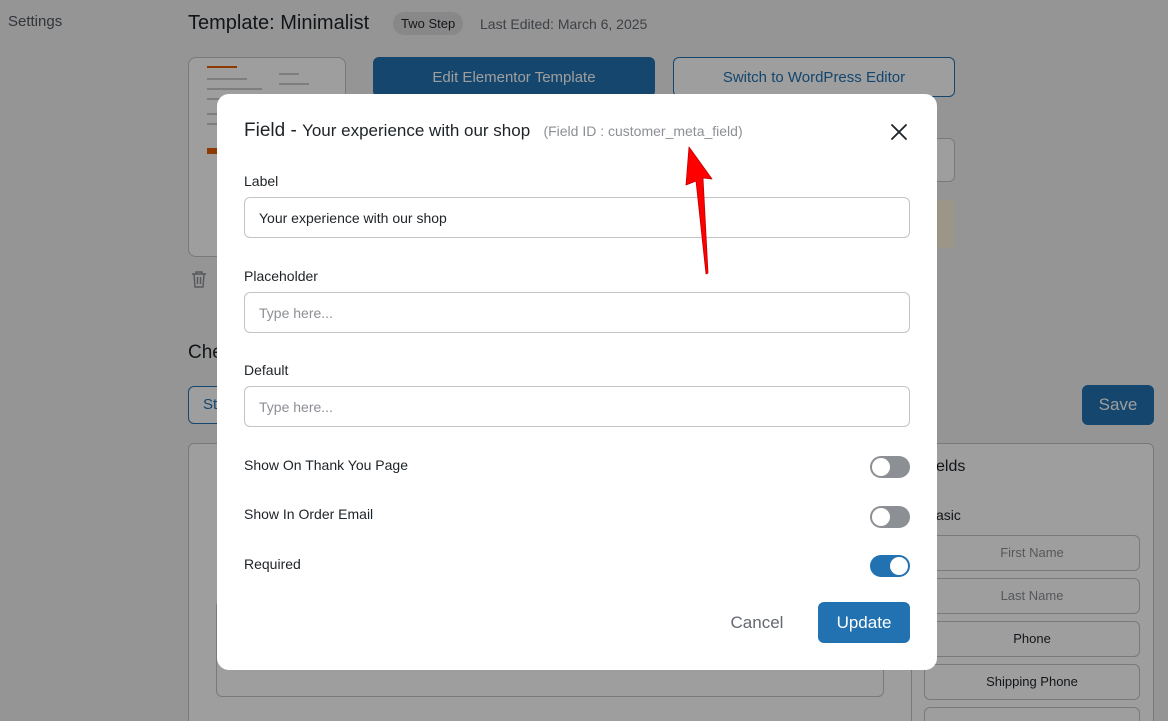 The image size is (1168, 721). I want to click on show-in-order-email-toggle, so click(890, 517).